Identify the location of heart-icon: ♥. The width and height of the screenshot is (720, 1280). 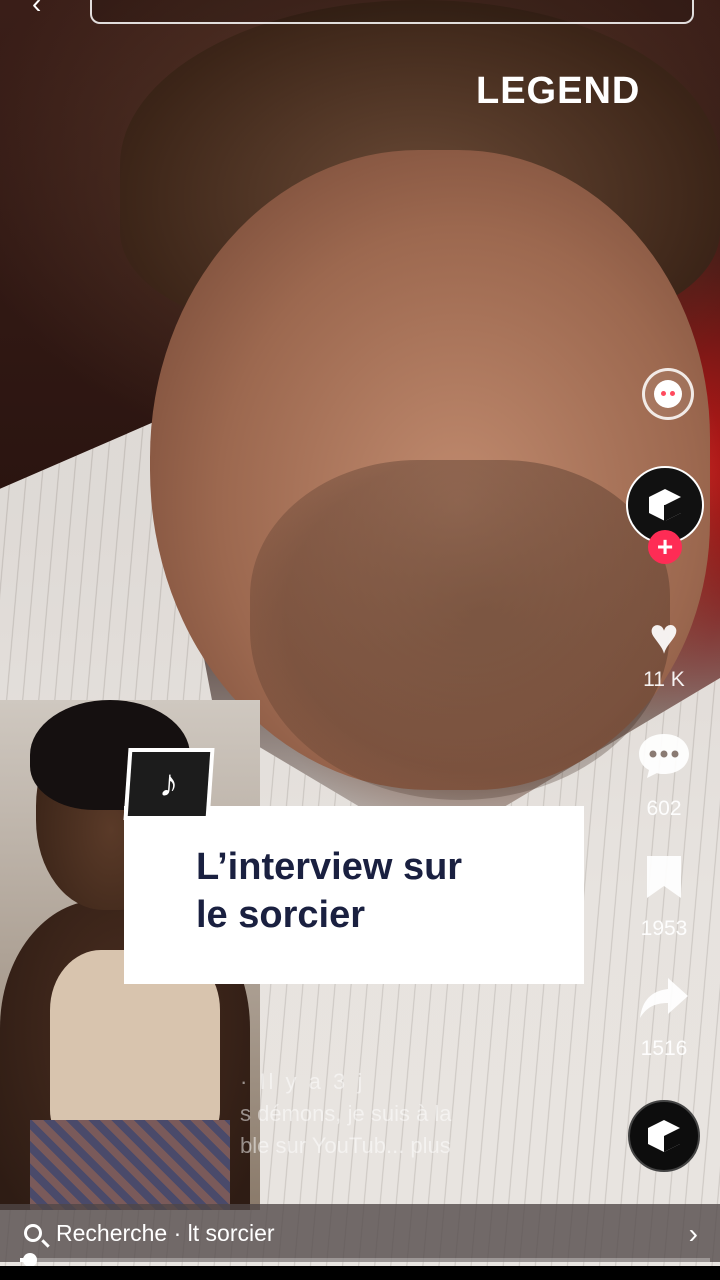
(664, 636).